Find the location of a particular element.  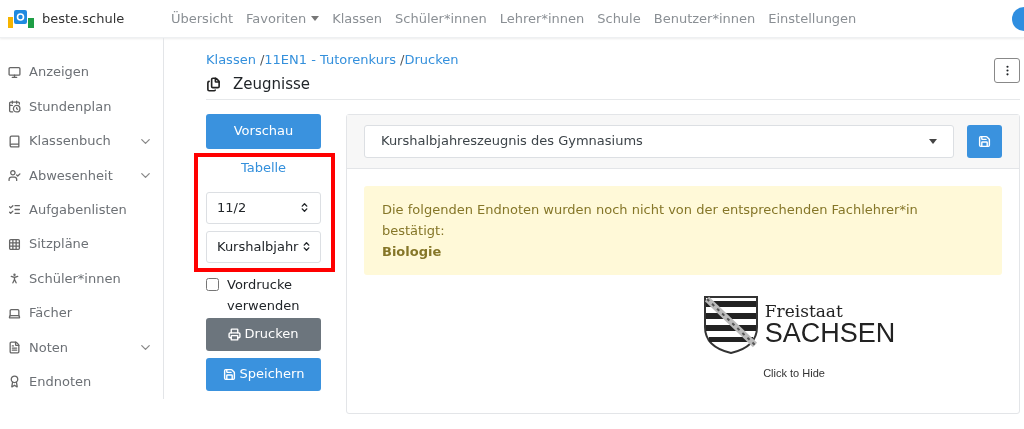

sidebar-item: Noten is located at coordinates (81, 347).